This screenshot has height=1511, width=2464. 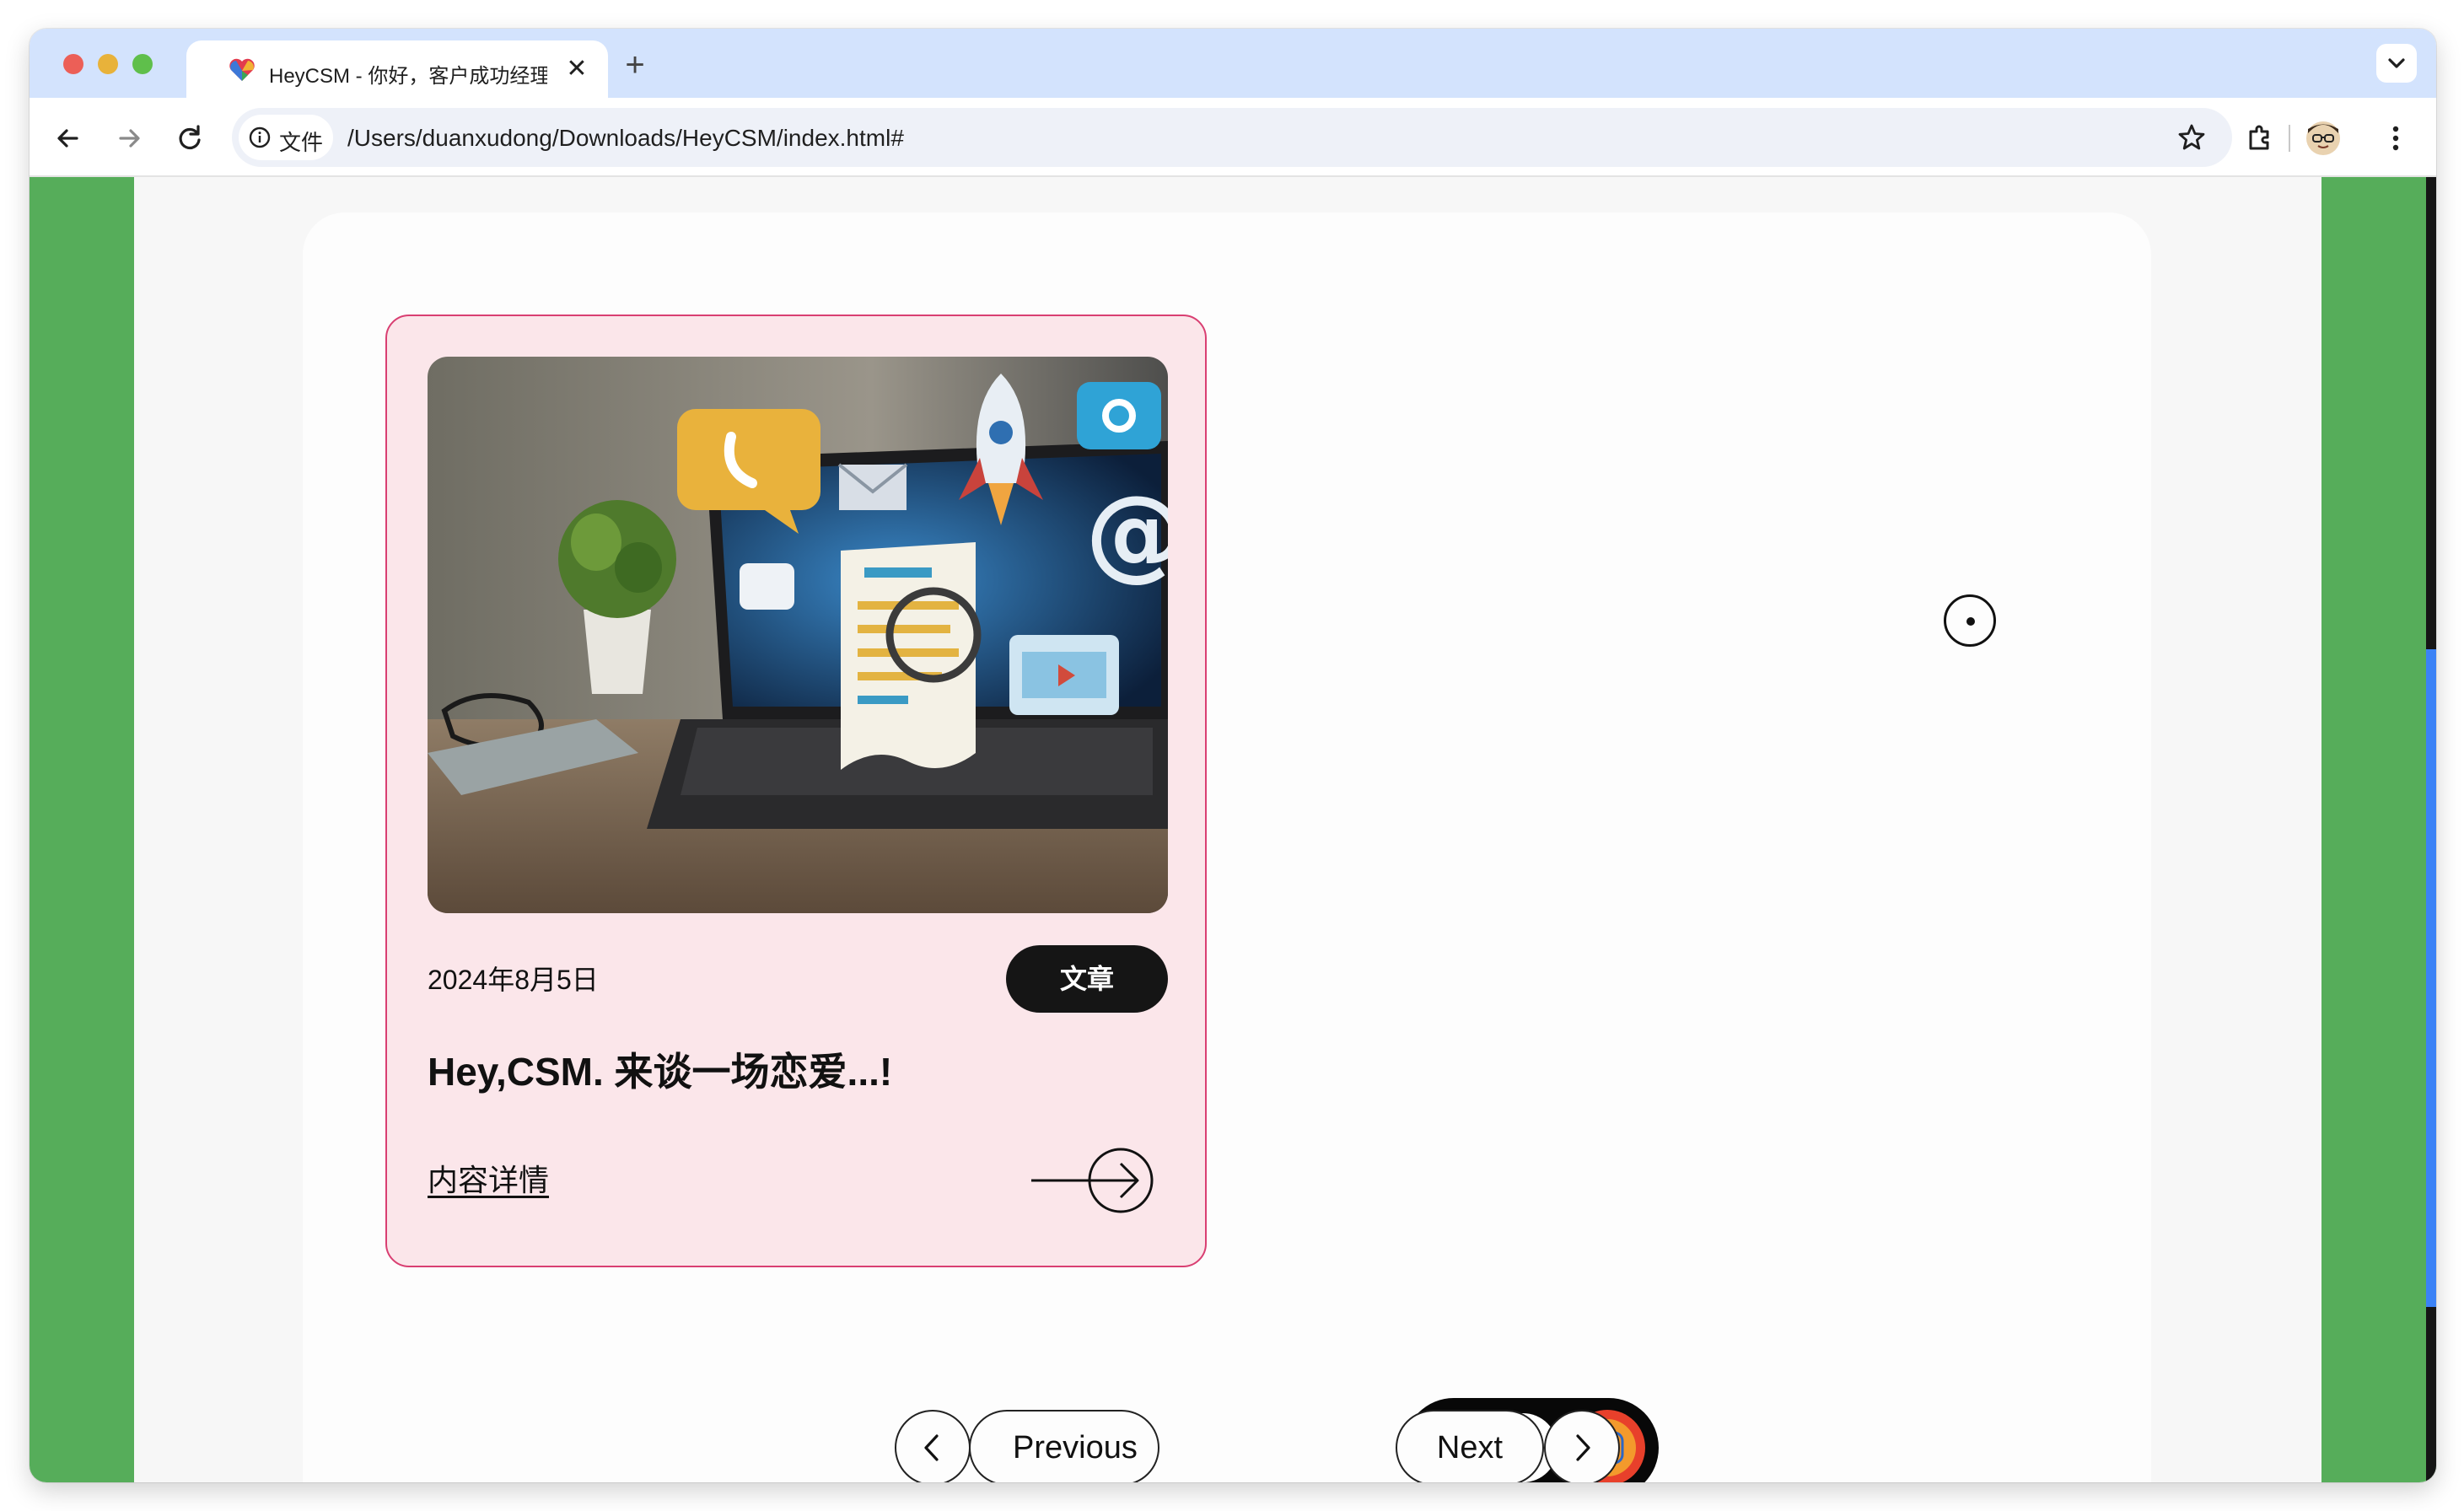 I want to click on tab-title: HeyCSM - 你好，客户成功经理, so click(x=408, y=76).